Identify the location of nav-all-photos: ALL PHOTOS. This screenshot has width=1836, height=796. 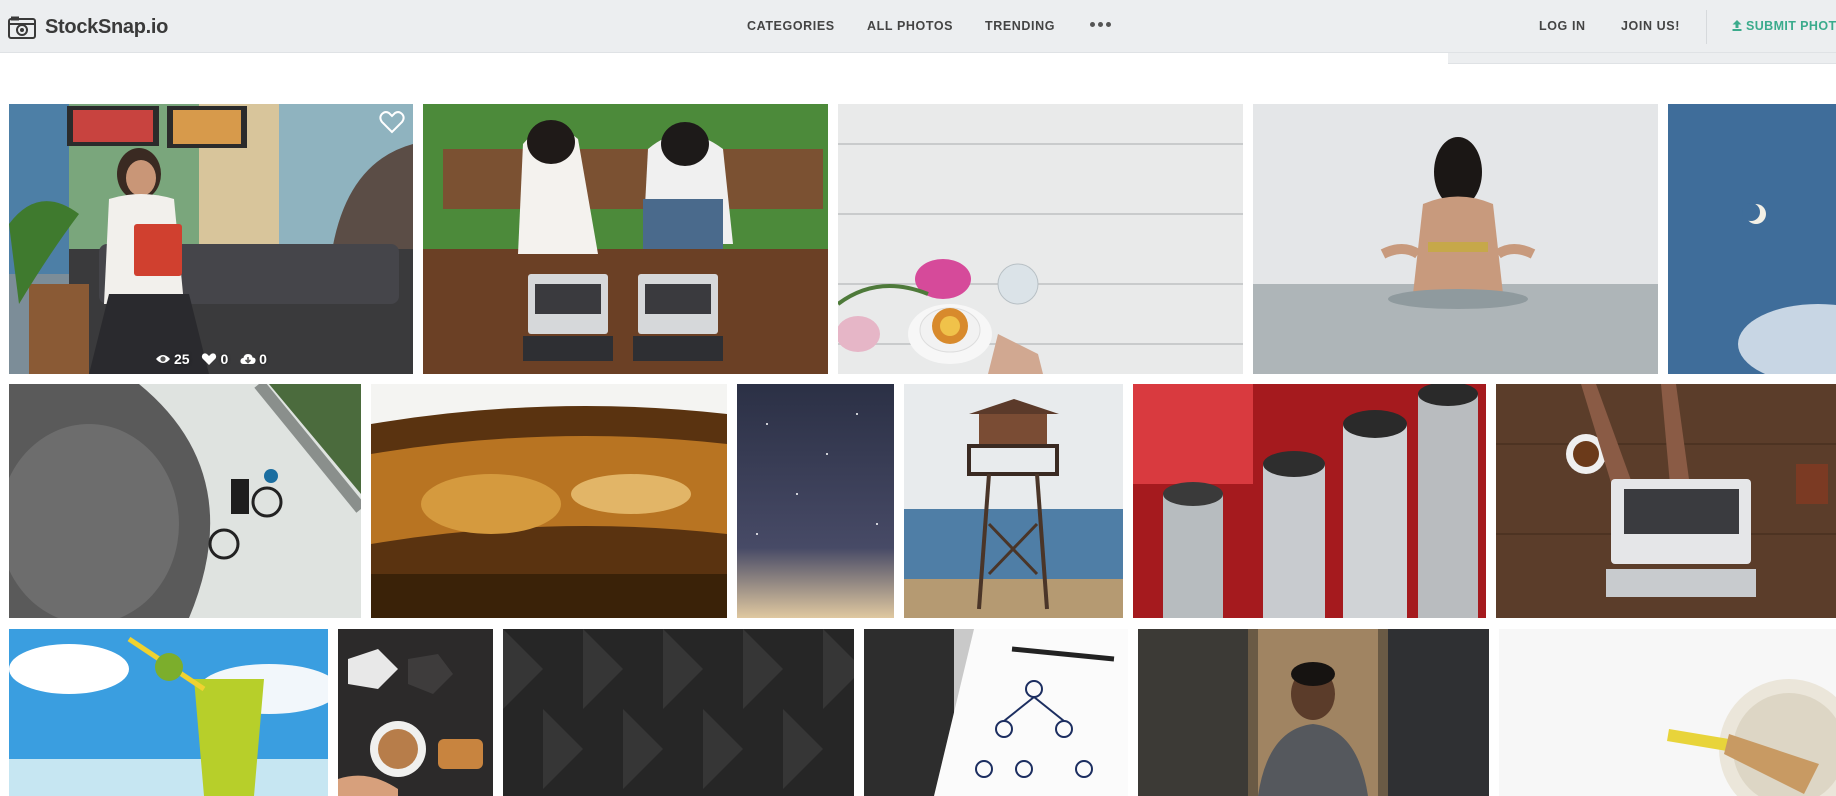
(910, 26).